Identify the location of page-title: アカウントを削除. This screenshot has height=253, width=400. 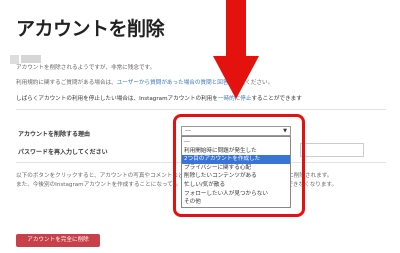
(90, 29).